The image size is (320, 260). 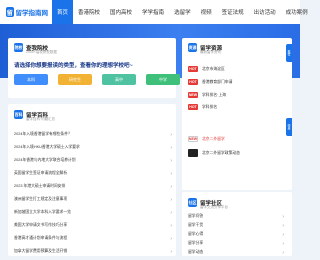 I want to click on resource-item: NEW 学科排名·上海, so click(x=207, y=95).